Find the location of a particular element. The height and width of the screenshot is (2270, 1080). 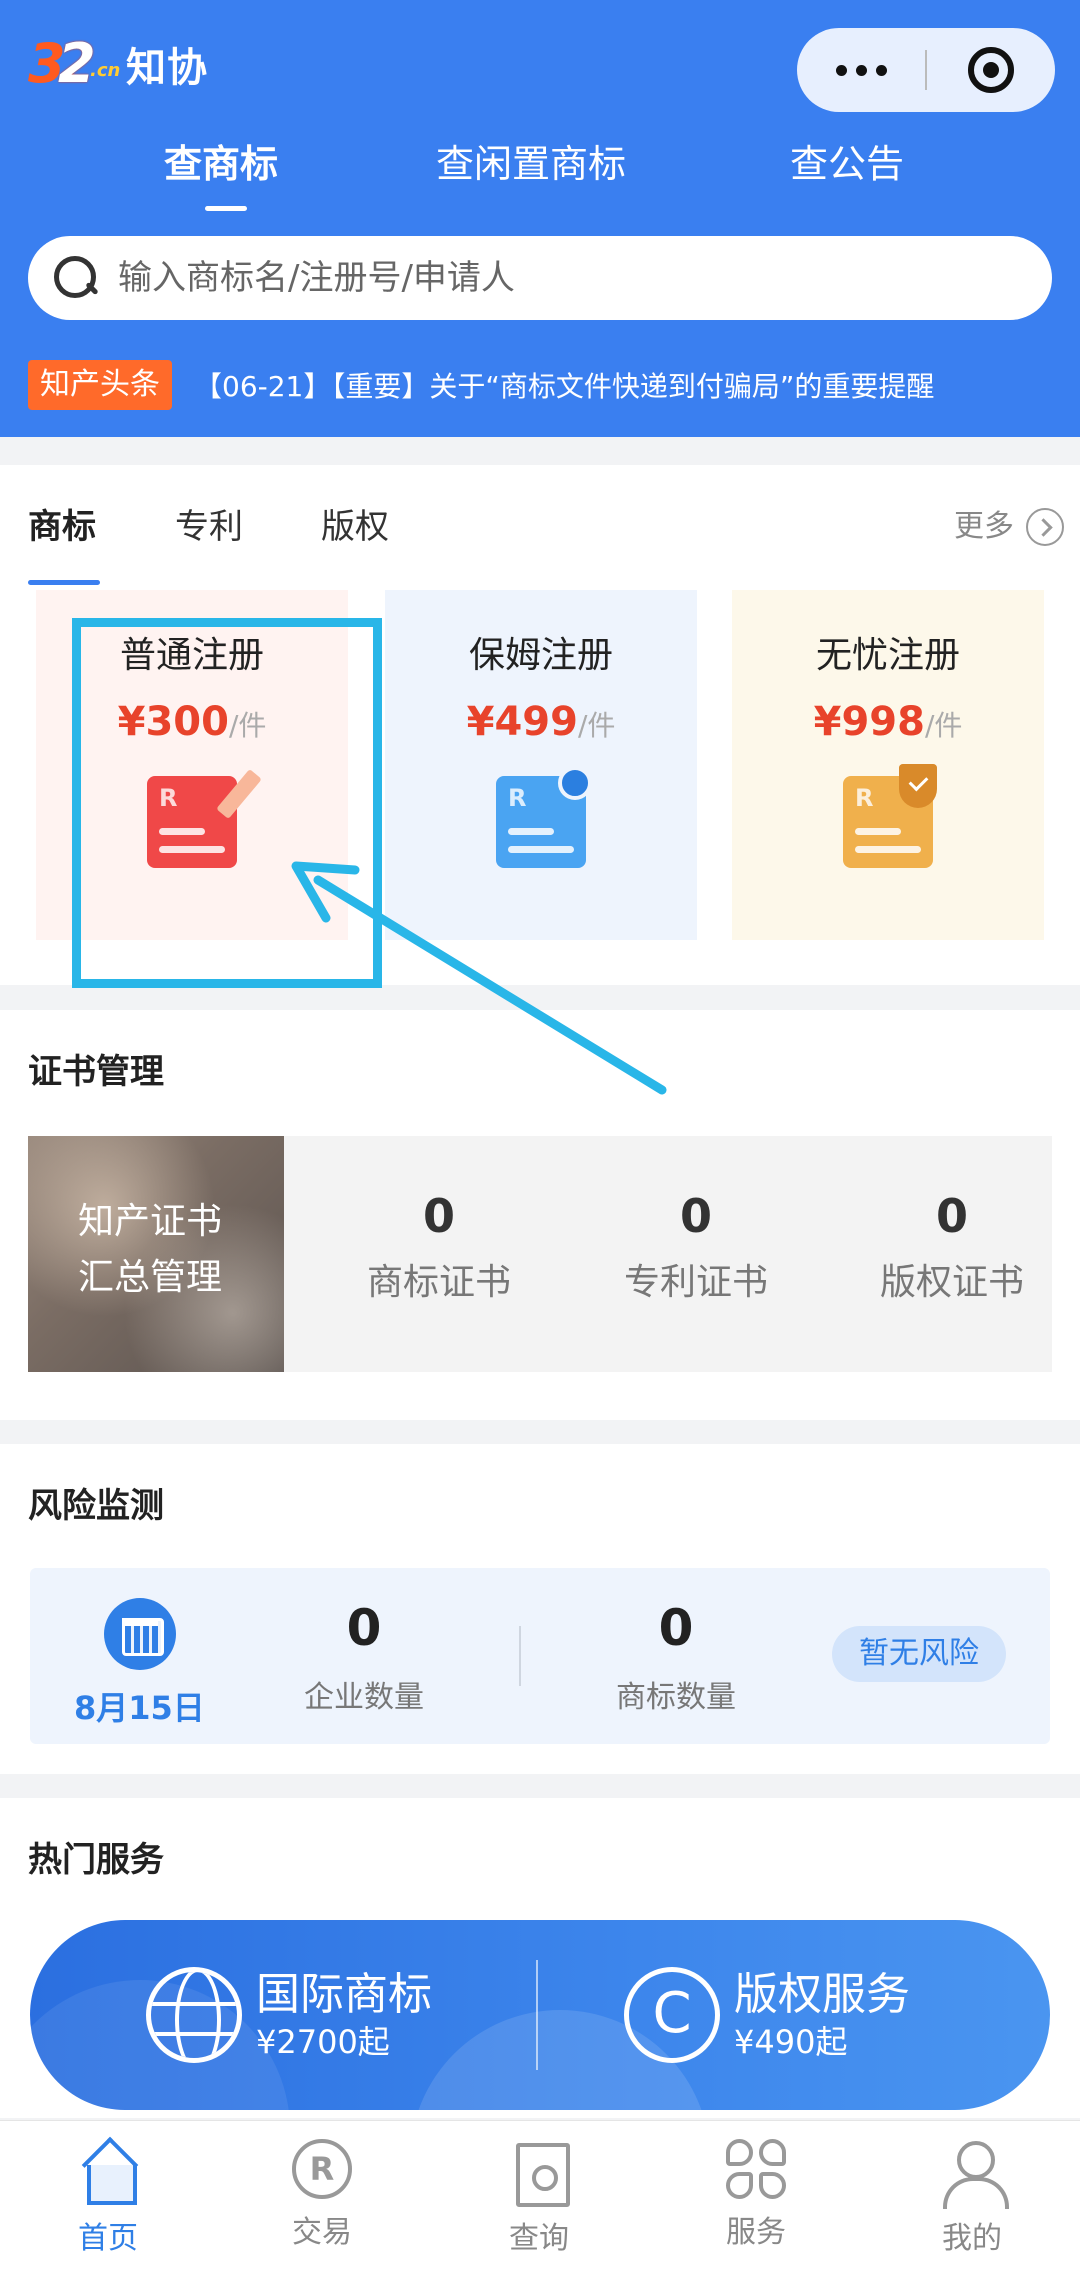

user-icon is located at coordinates (974, 2174).